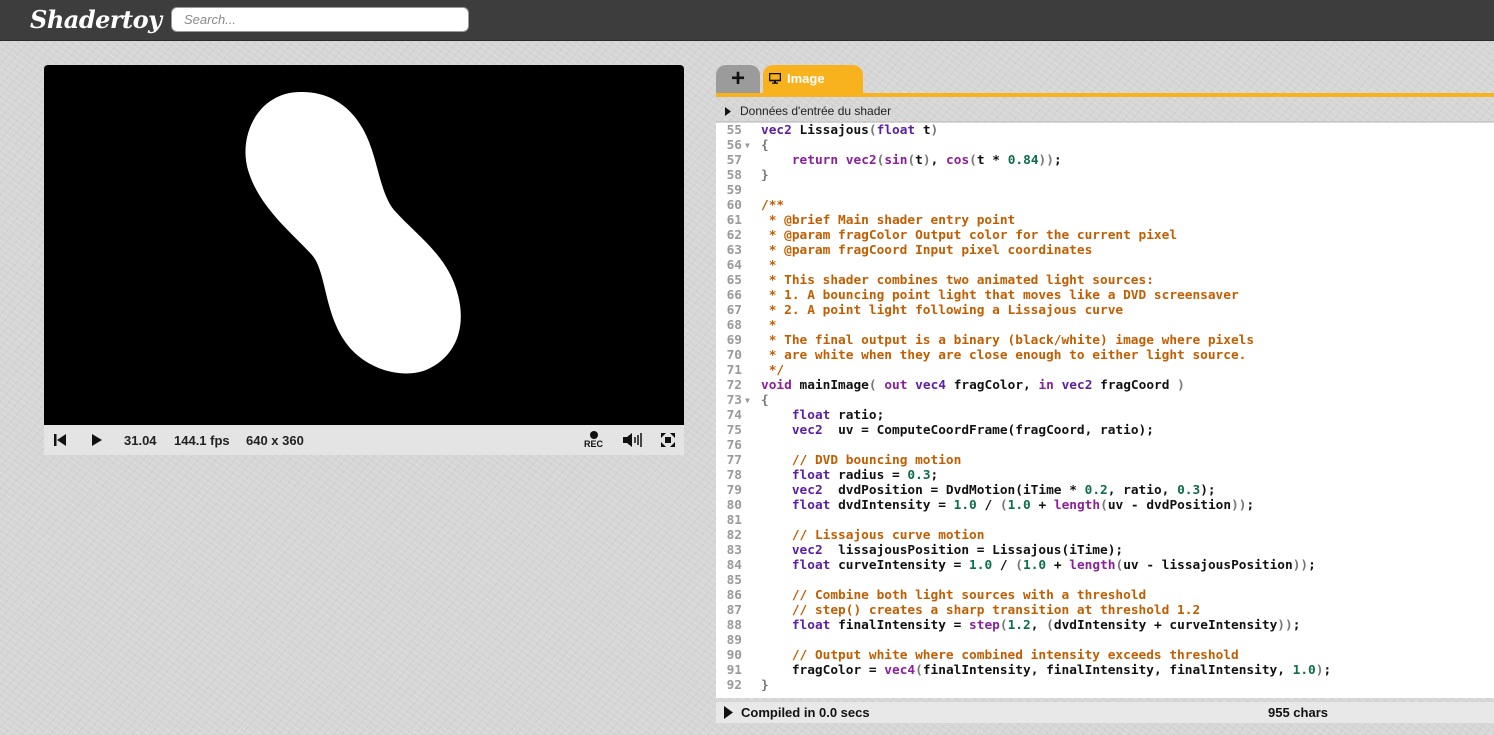  What do you see at coordinates (1105, 580) in the screenshot?
I see `code-line: 85` at bounding box center [1105, 580].